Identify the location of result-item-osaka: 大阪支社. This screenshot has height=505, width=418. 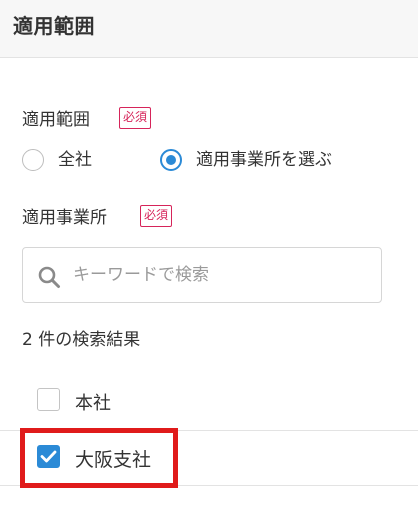
(209, 458).